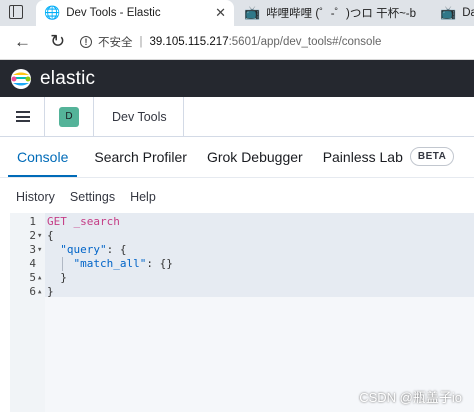  What do you see at coordinates (115, 42) in the screenshot?
I see `insecure-label: 不安全` at bounding box center [115, 42].